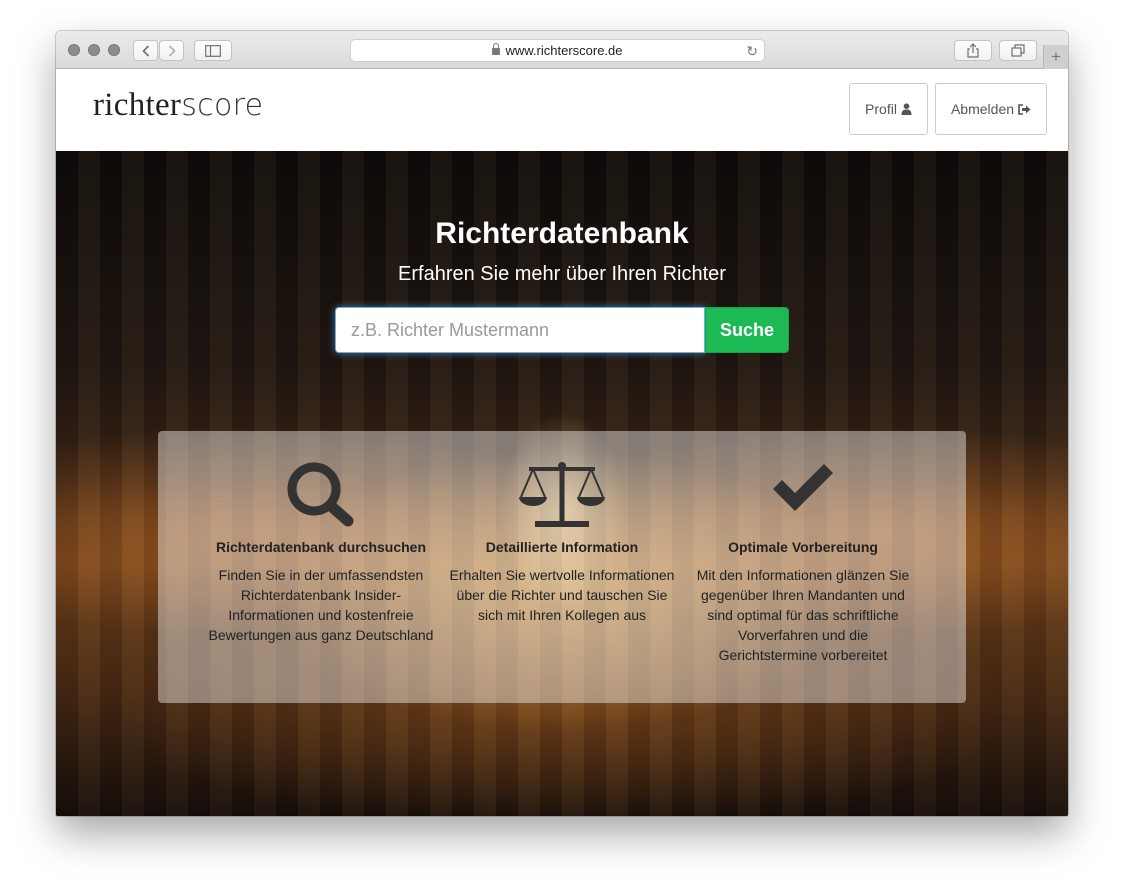  I want to click on share-button, so click(973, 50).